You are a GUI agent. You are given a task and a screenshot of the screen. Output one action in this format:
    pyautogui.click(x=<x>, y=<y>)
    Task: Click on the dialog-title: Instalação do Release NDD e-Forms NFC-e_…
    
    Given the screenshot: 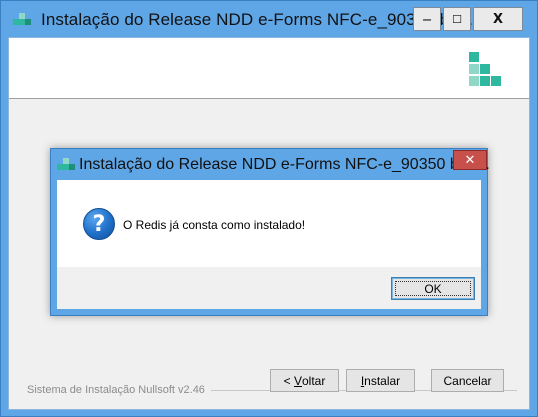 What is the action you would take?
    pyautogui.click(x=284, y=164)
    